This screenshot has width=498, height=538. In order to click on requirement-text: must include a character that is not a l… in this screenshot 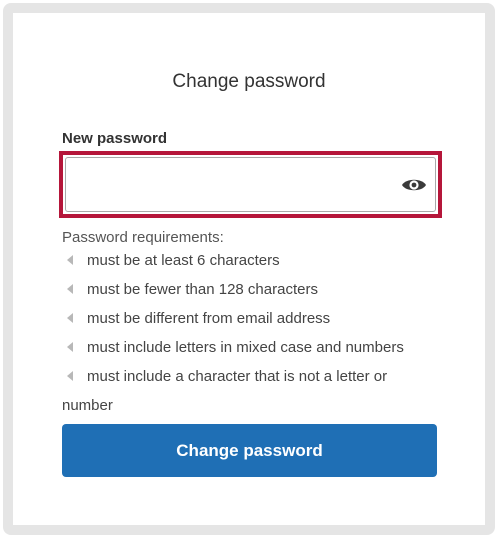, I will do `click(225, 391)`.